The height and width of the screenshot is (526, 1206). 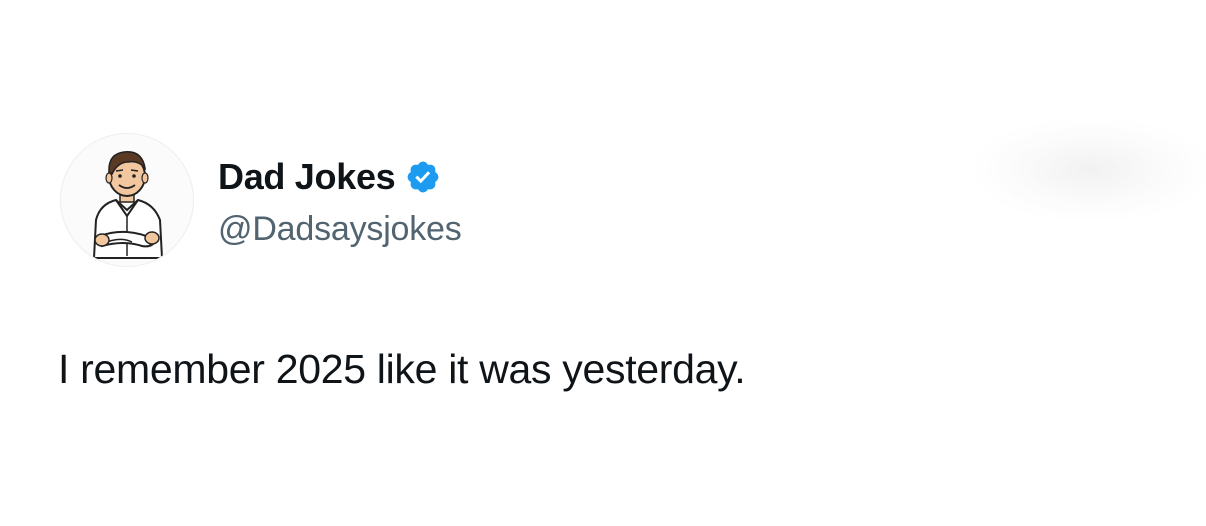 I want to click on tweet-header: Dad Jokes @Dadsaysjokes, so click(x=261, y=200).